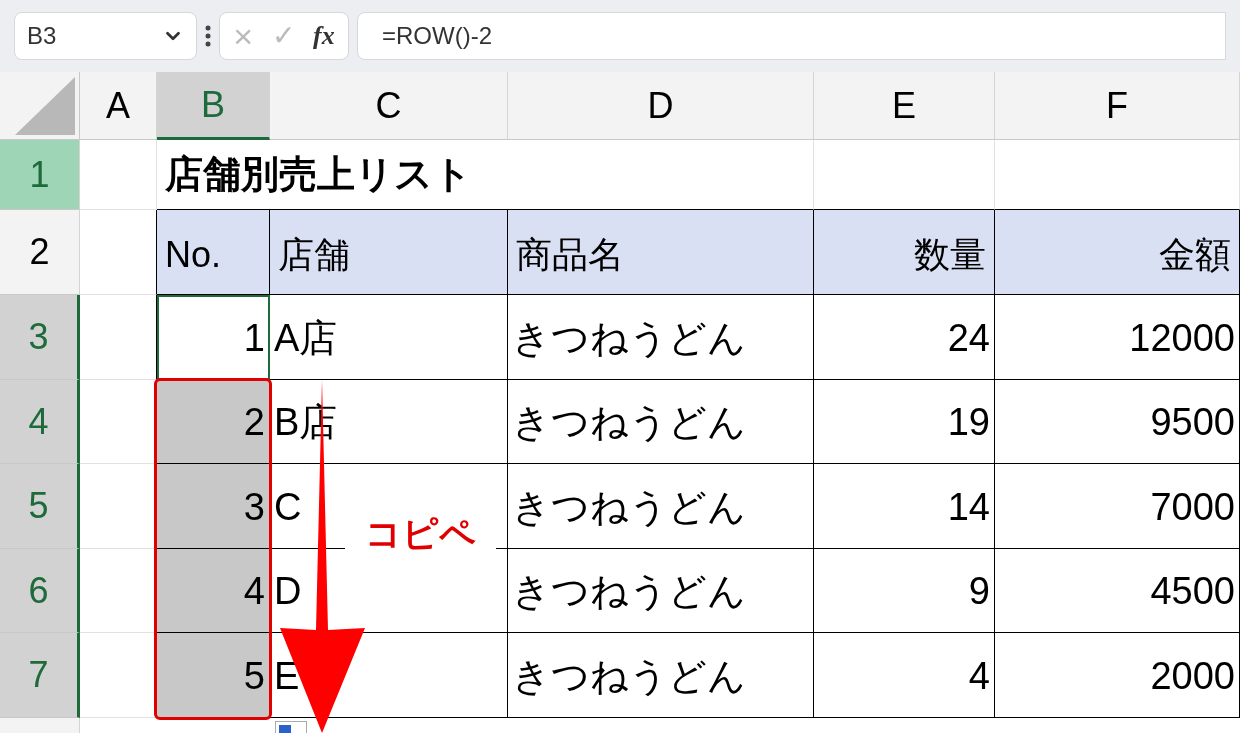  What do you see at coordinates (40, 422) in the screenshot?
I see `row-header: 4` at bounding box center [40, 422].